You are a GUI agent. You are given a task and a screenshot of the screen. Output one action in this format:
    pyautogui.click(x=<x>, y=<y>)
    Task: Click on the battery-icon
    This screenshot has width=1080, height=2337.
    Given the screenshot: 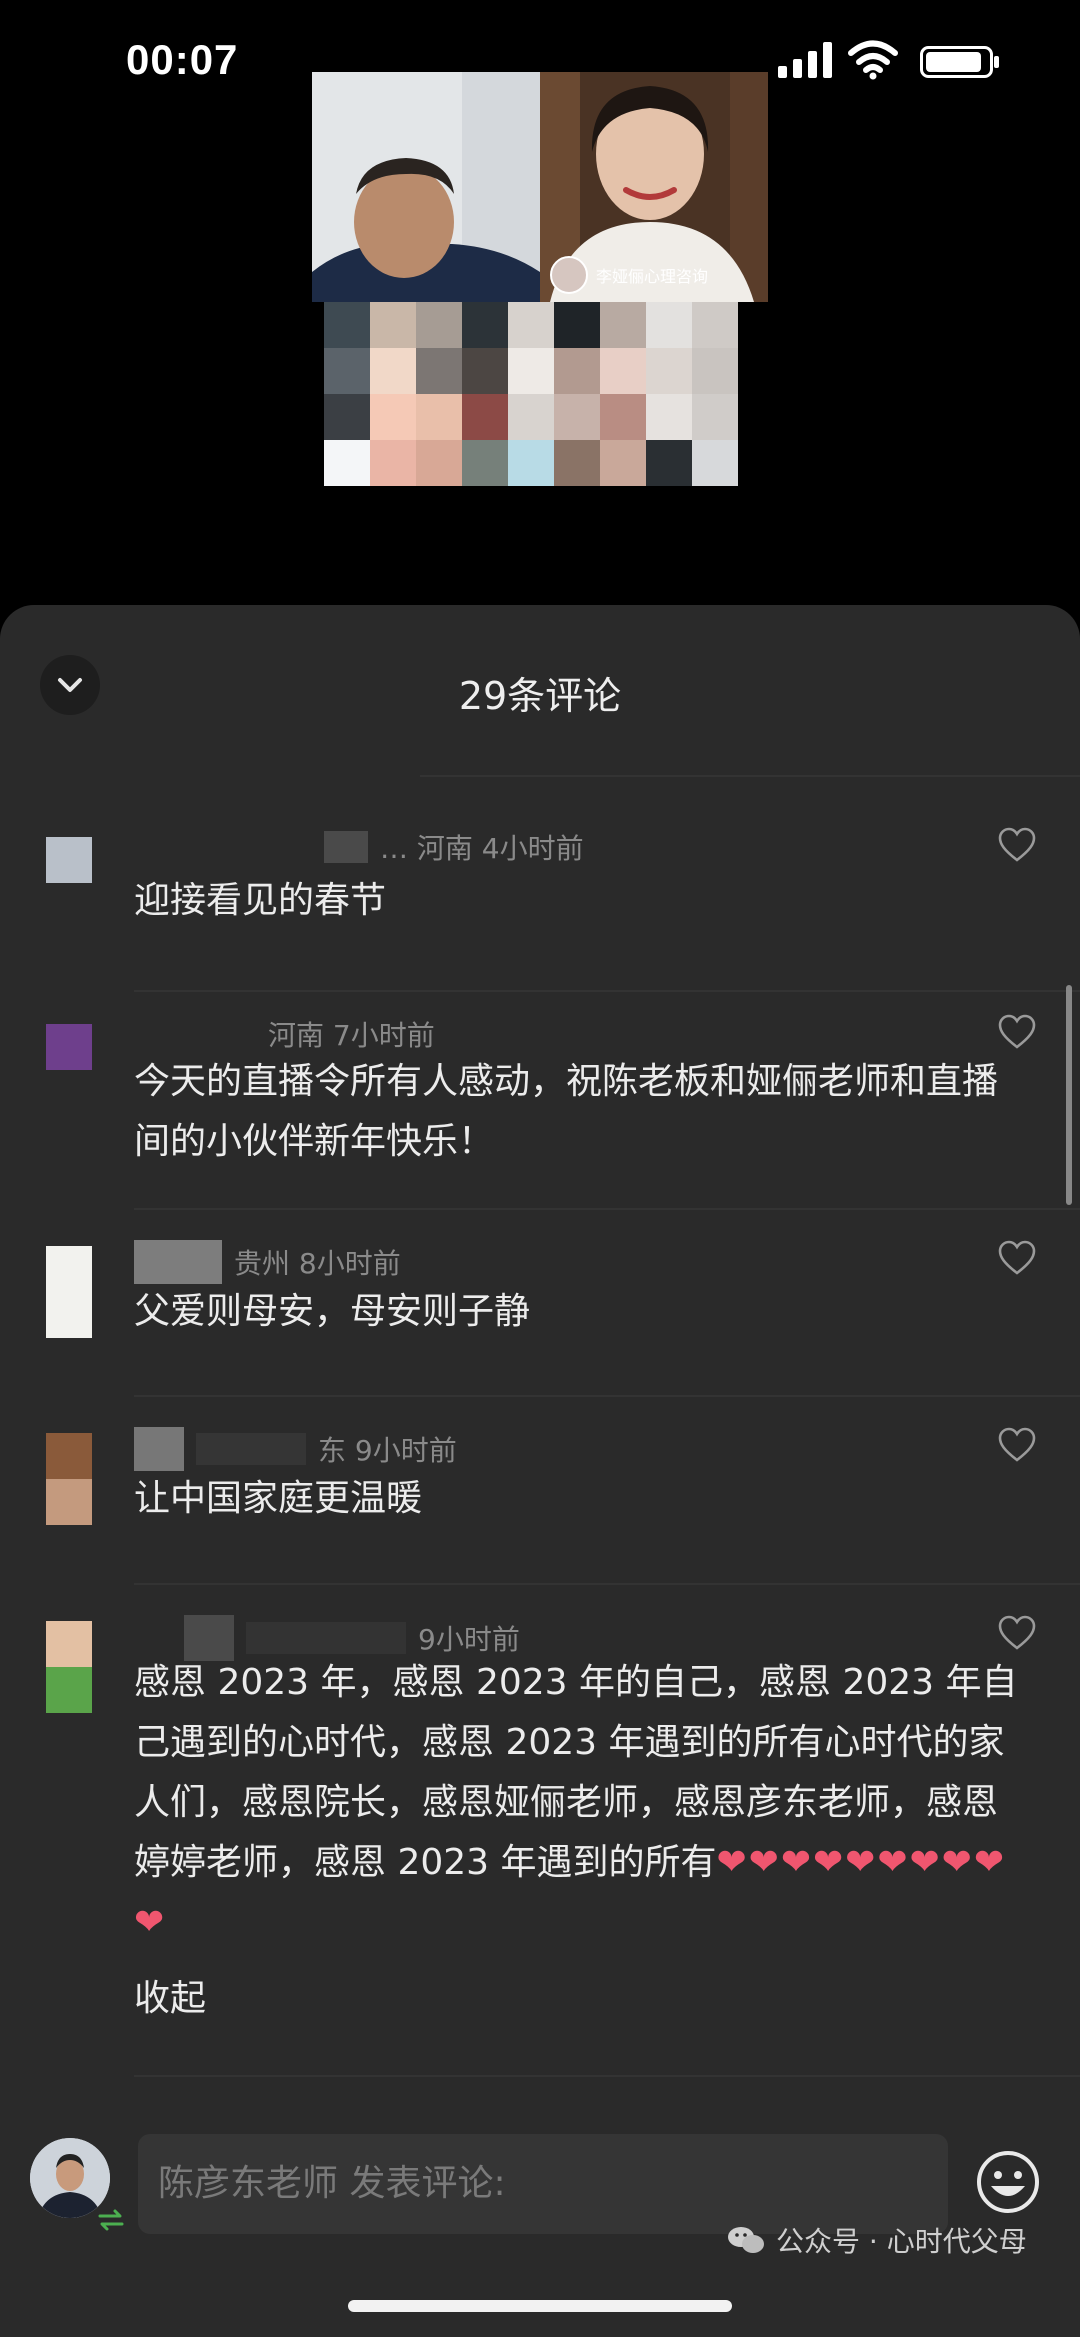 What is the action you would take?
    pyautogui.click(x=959, y=62)
    